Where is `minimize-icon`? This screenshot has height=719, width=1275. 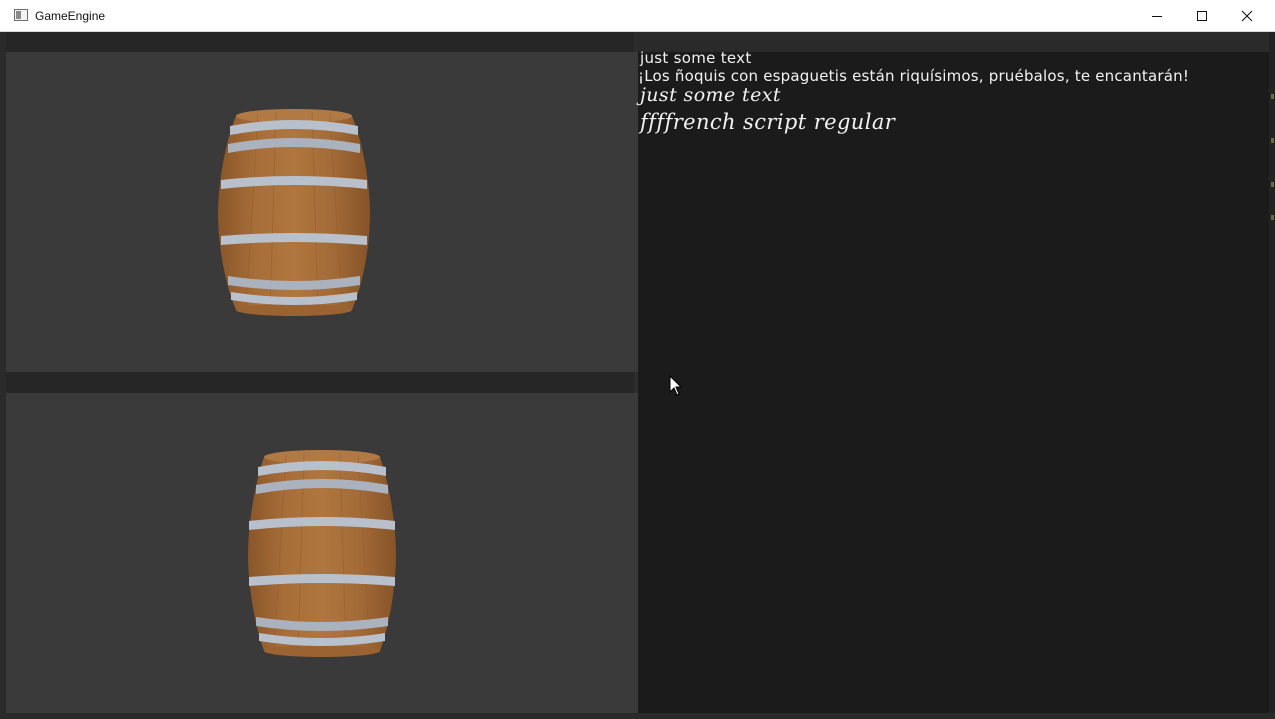 minimize-icon is located at coordinates (1157, 16).